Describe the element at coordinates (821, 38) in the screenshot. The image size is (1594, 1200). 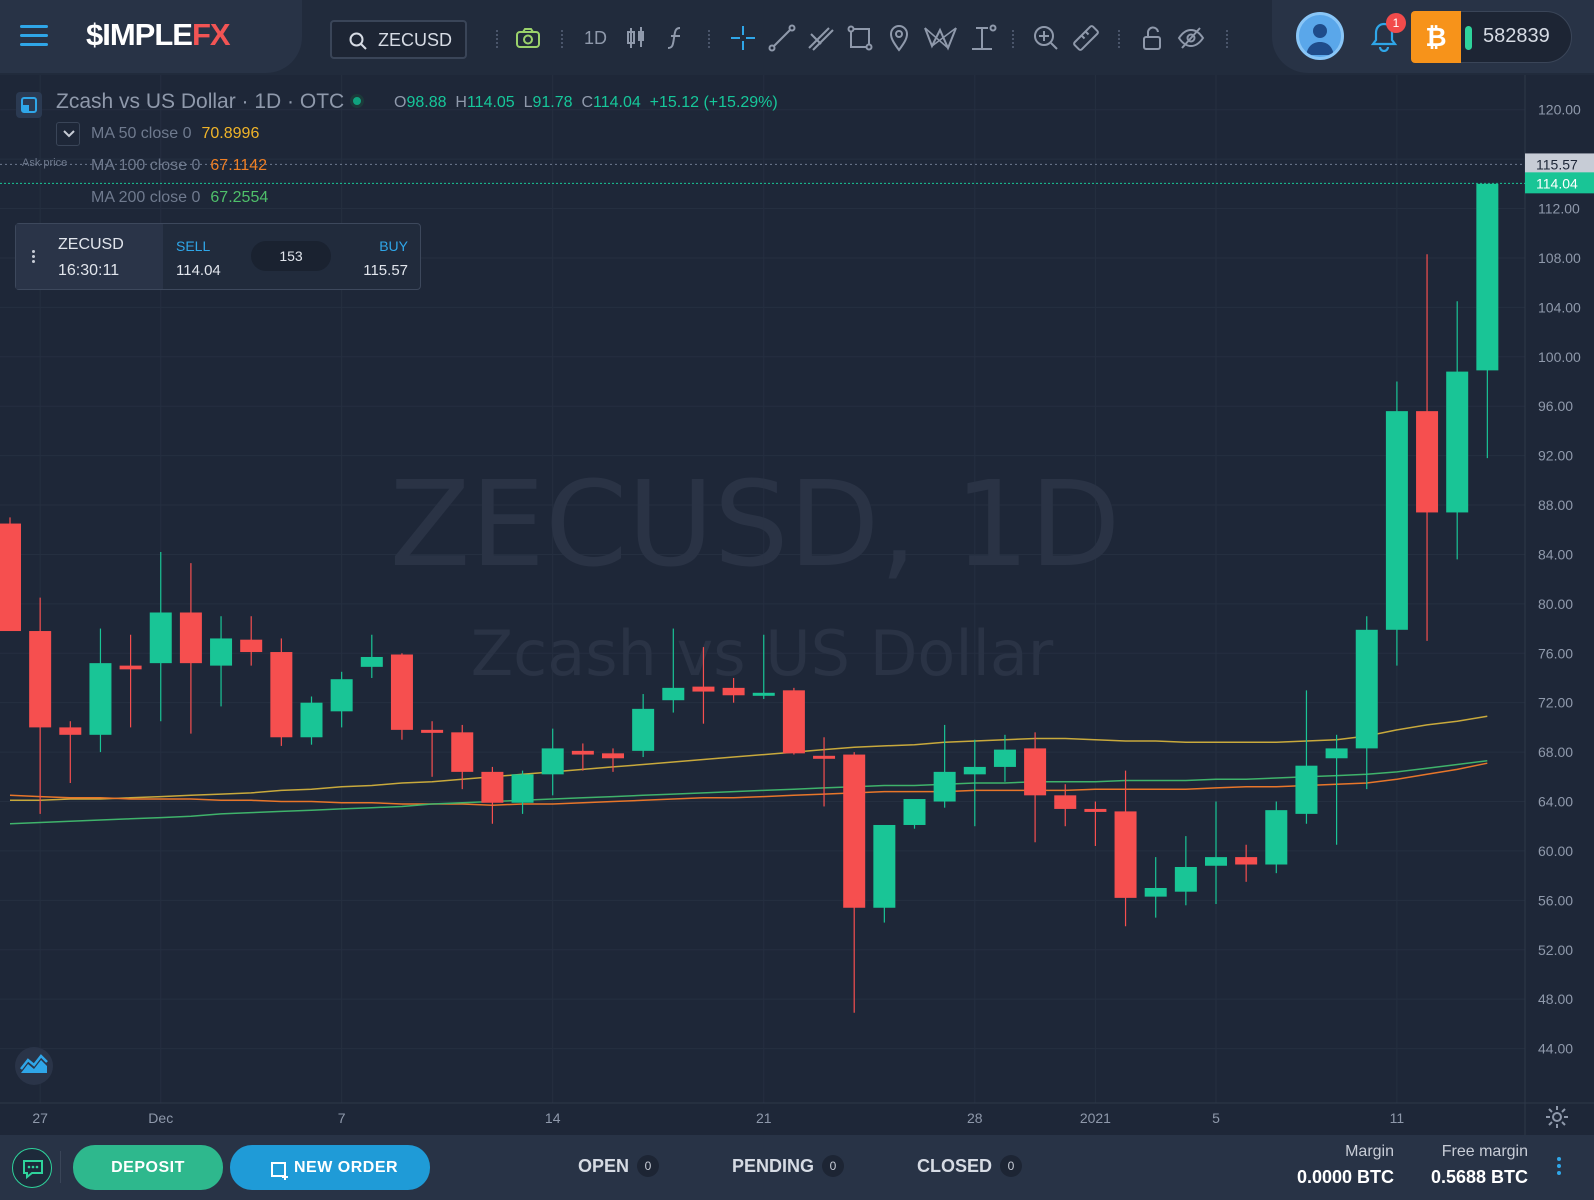
I see `fib-icon` at that location.